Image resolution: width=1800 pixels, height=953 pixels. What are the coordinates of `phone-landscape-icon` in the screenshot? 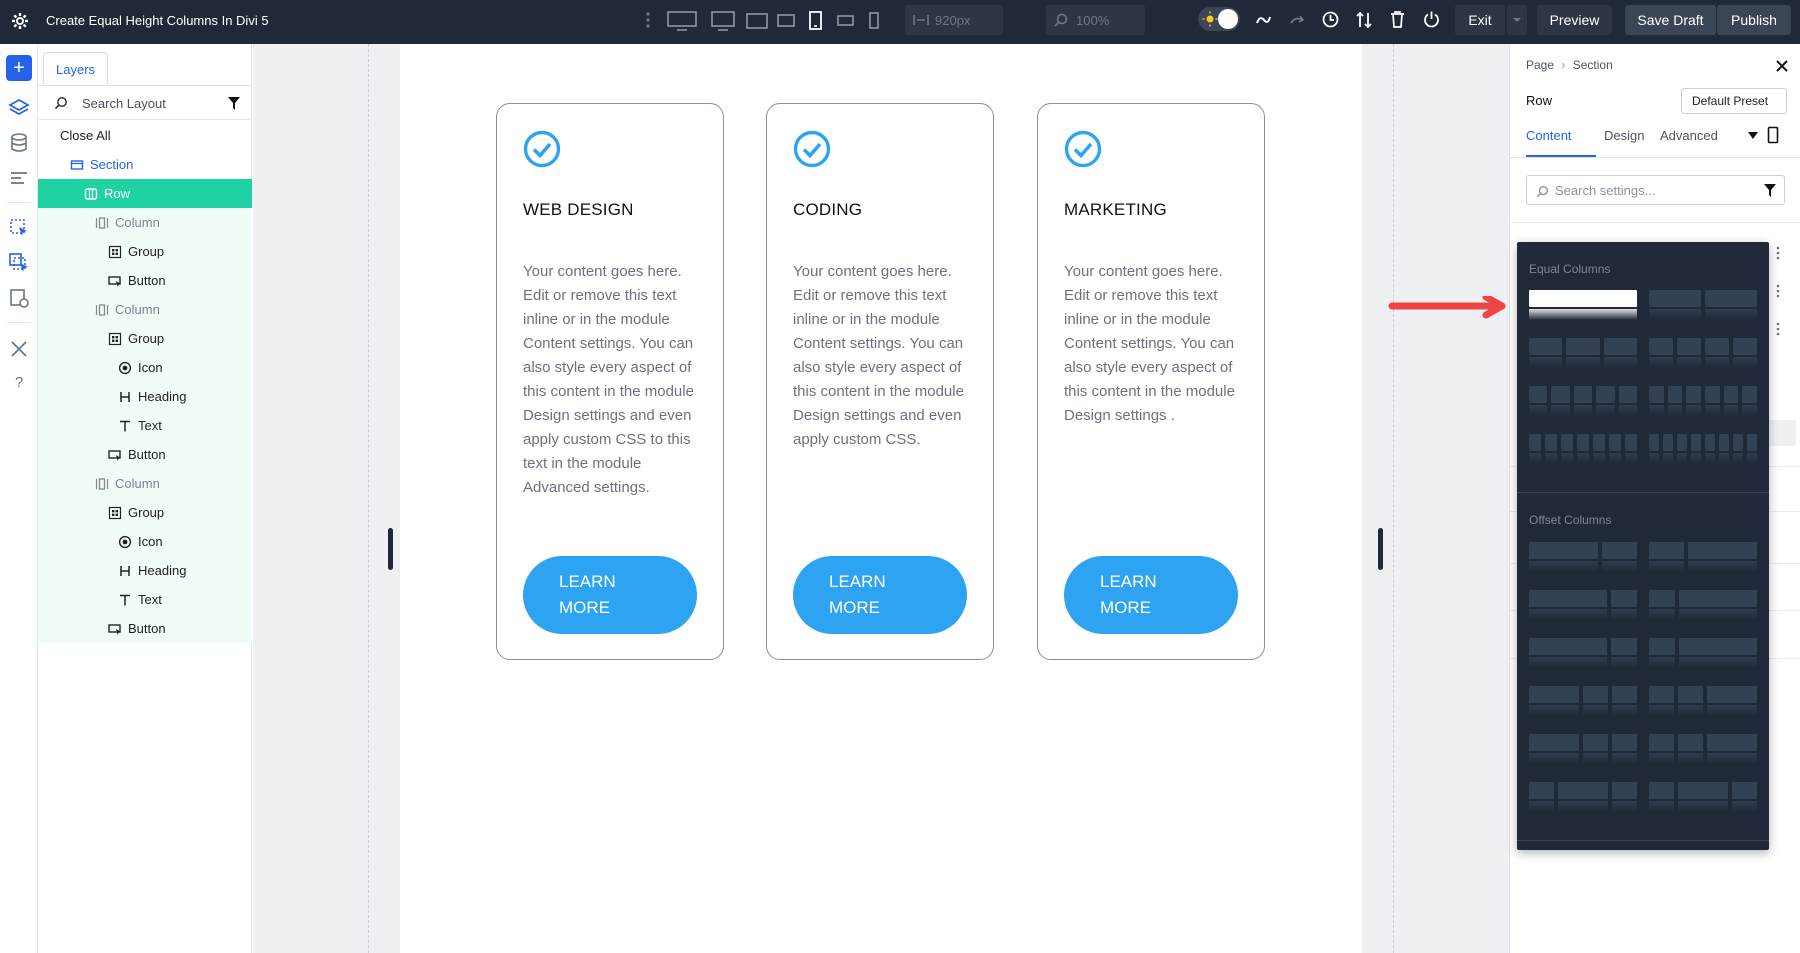 It's located at (846, 21).